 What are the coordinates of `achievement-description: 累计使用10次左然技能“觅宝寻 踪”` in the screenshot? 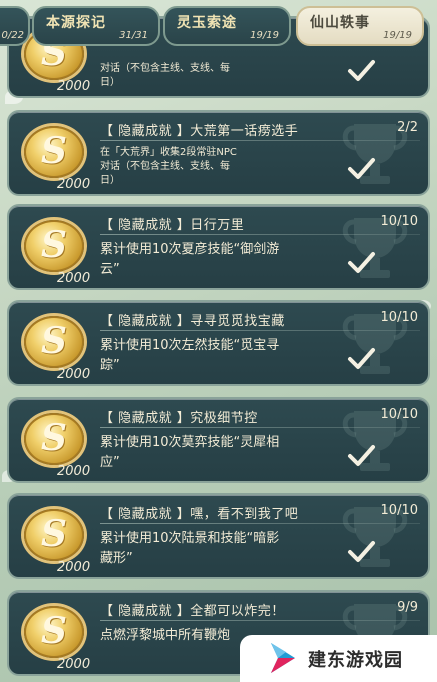 It's located at (190, 355).